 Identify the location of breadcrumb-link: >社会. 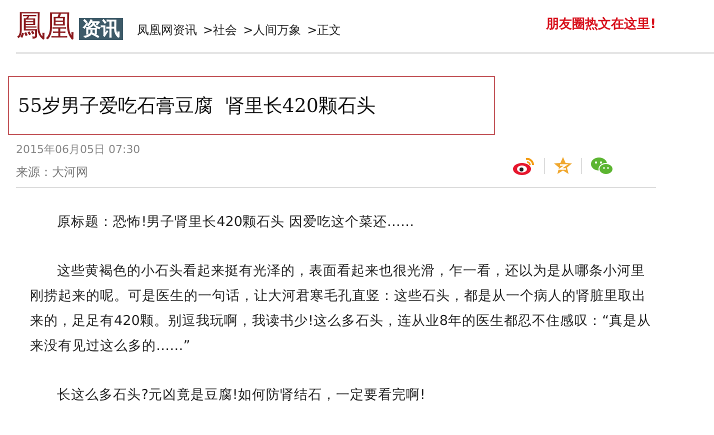
(220, 30).